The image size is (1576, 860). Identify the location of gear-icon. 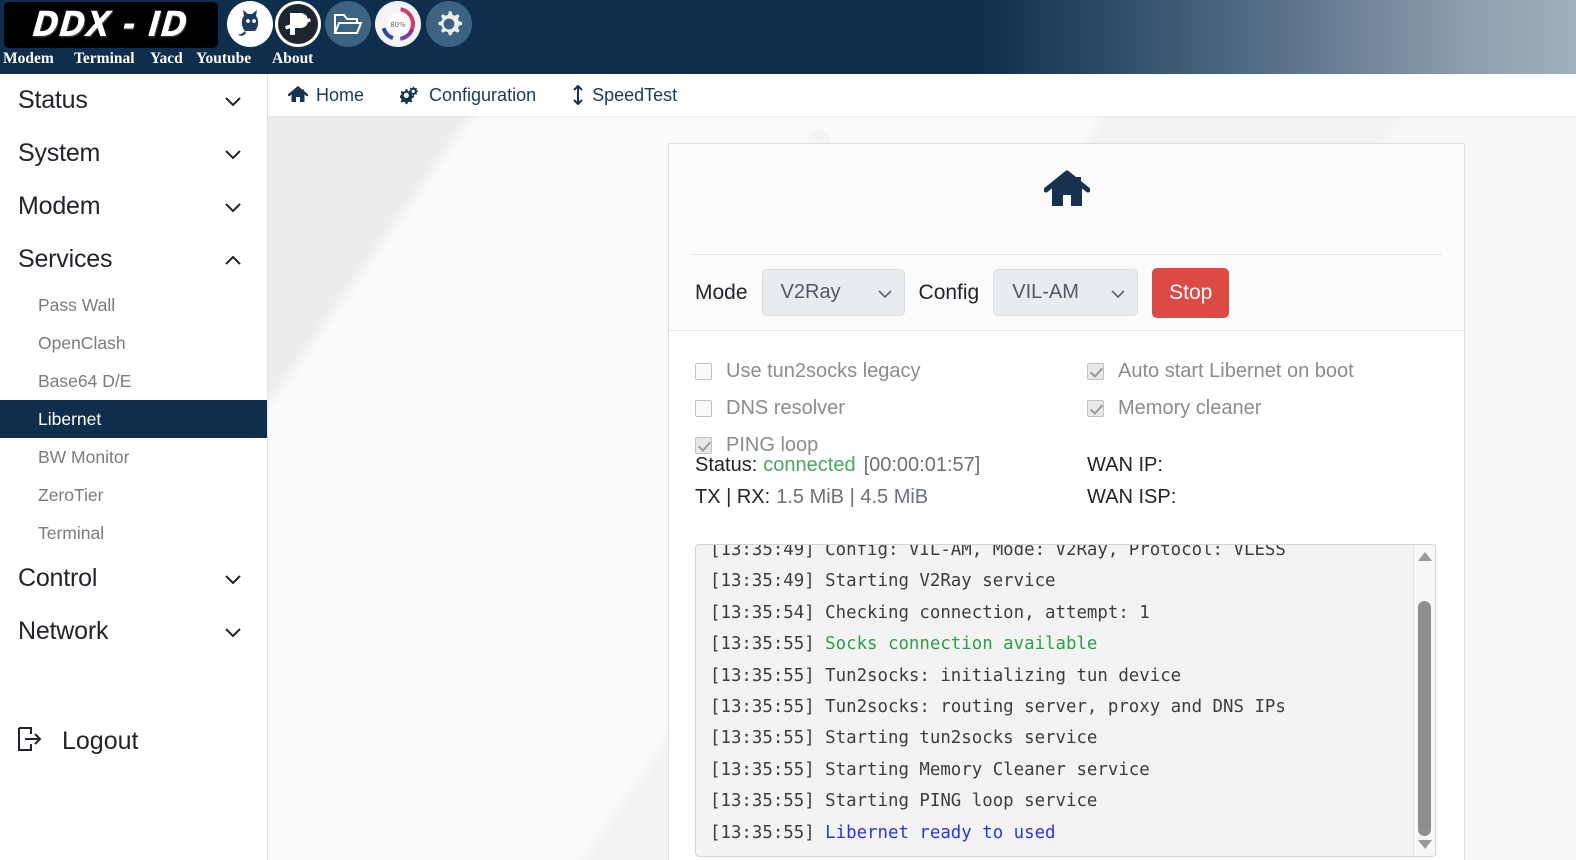
(449, 24).